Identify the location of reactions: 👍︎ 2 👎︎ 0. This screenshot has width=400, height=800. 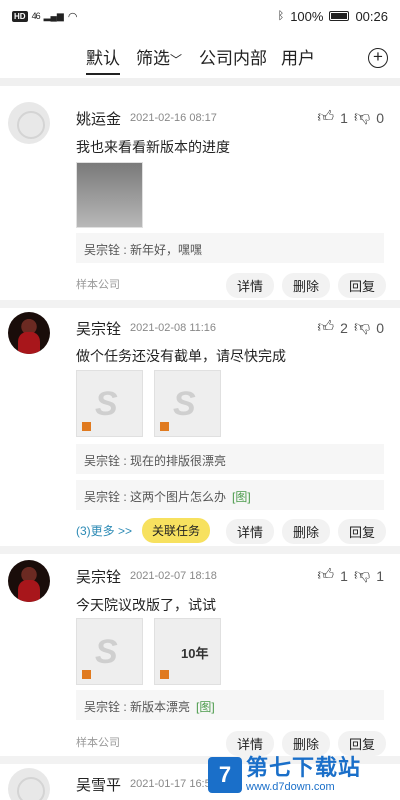
(350, 327).